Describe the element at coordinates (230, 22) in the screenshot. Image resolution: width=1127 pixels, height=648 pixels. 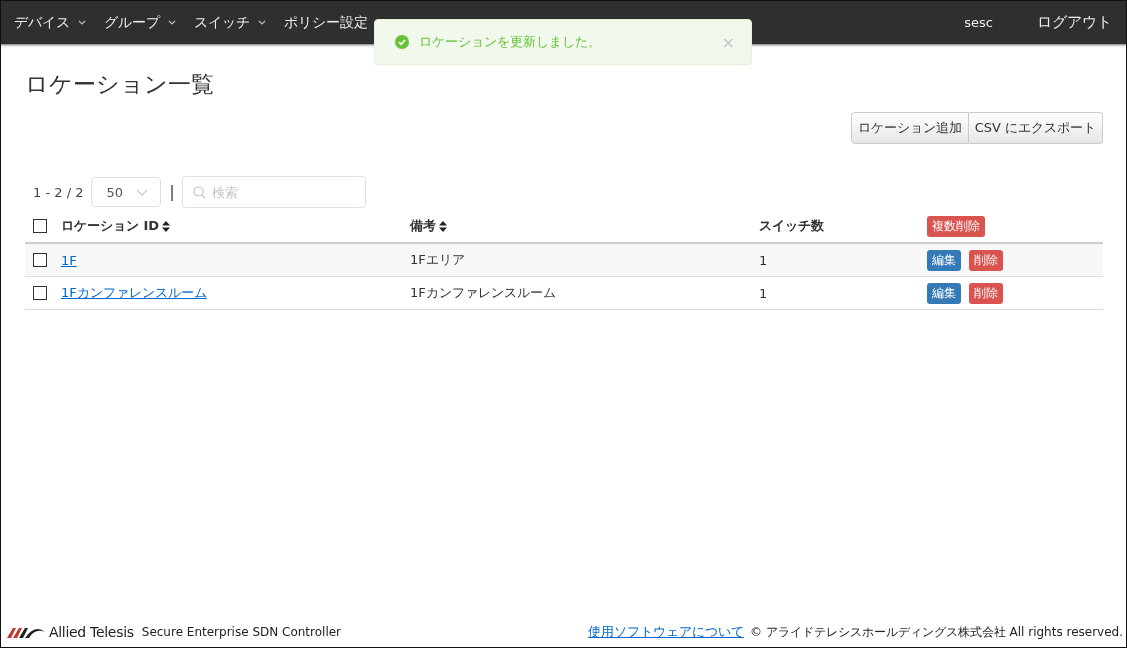
I see `nav-menu-item: スイッチ` at that location.